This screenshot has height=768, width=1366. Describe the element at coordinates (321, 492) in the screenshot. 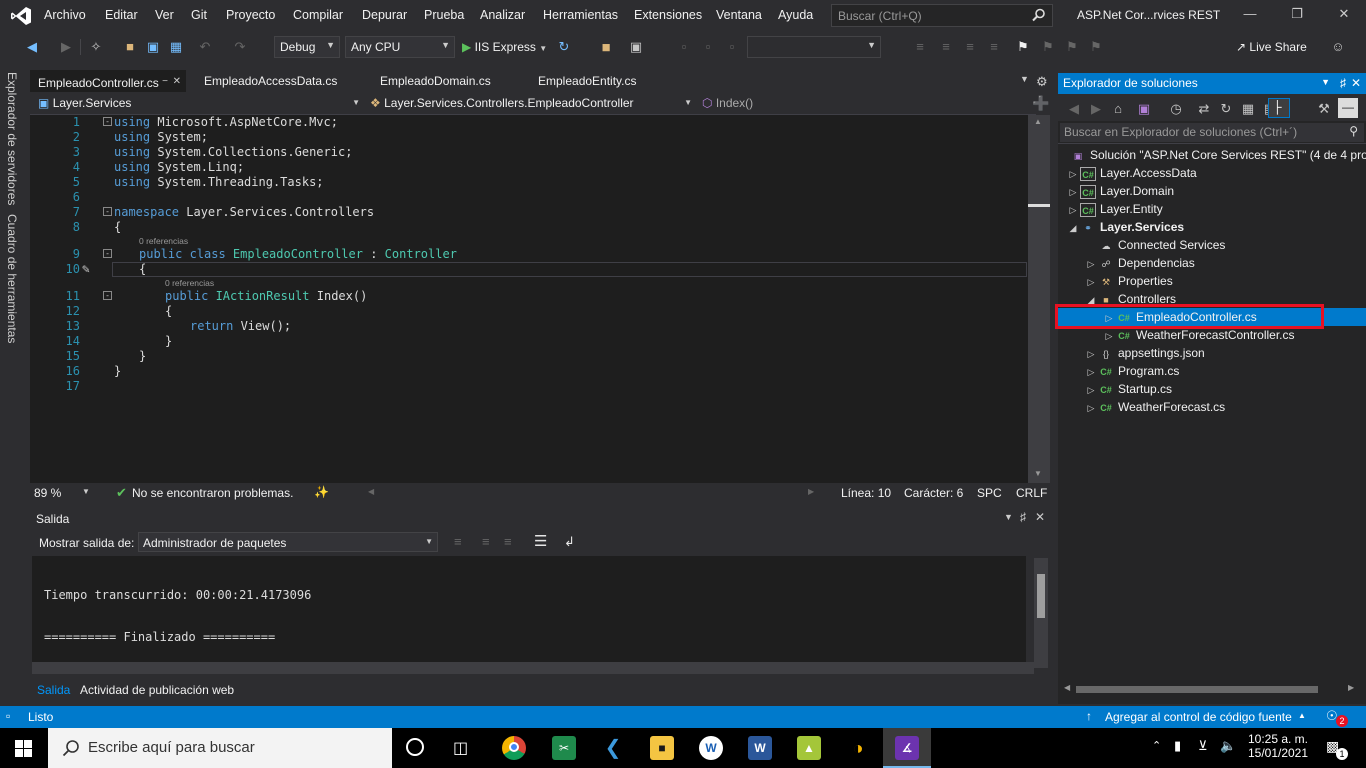

I see `code-cleanup-icon: ✨` at that location.